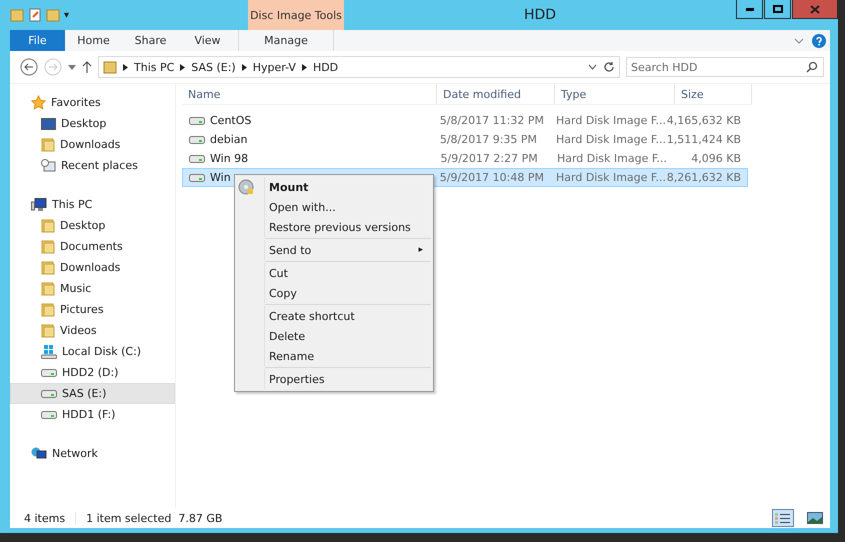 This screenshot has width=845, height=542. I want to click on star-icon, so click(38, 102).